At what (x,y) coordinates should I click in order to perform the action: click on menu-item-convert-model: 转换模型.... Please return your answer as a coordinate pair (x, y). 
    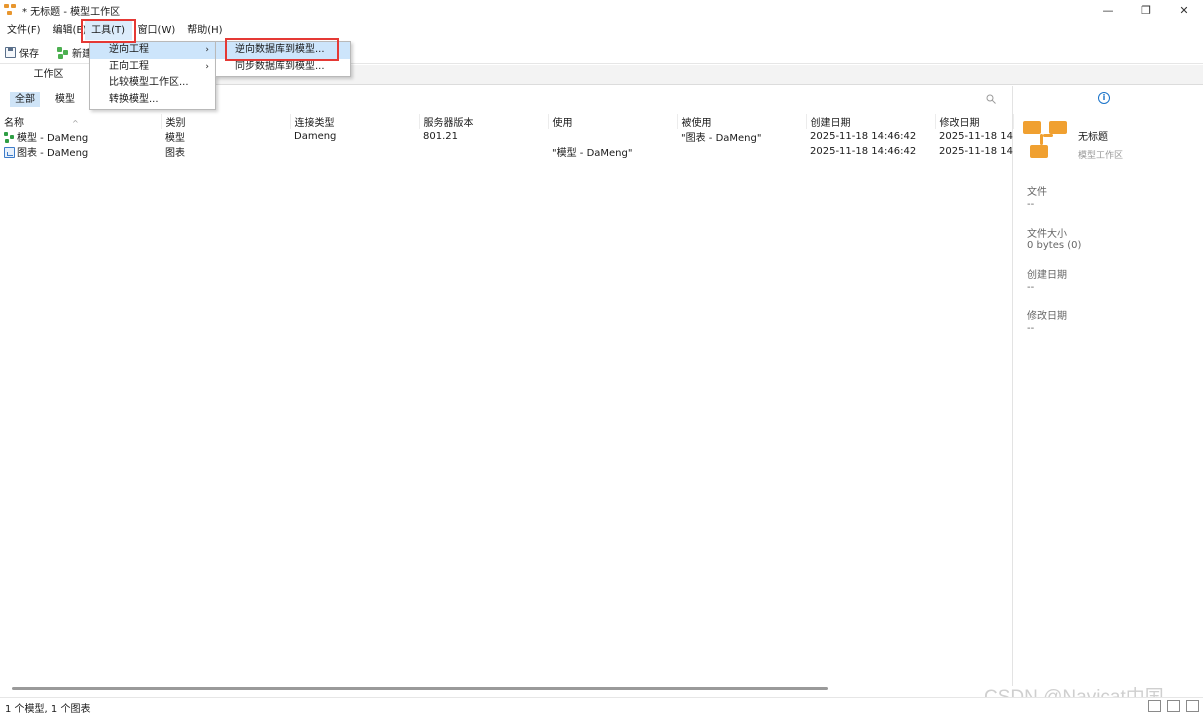
    Looking at the image, I should click on (152, 100).